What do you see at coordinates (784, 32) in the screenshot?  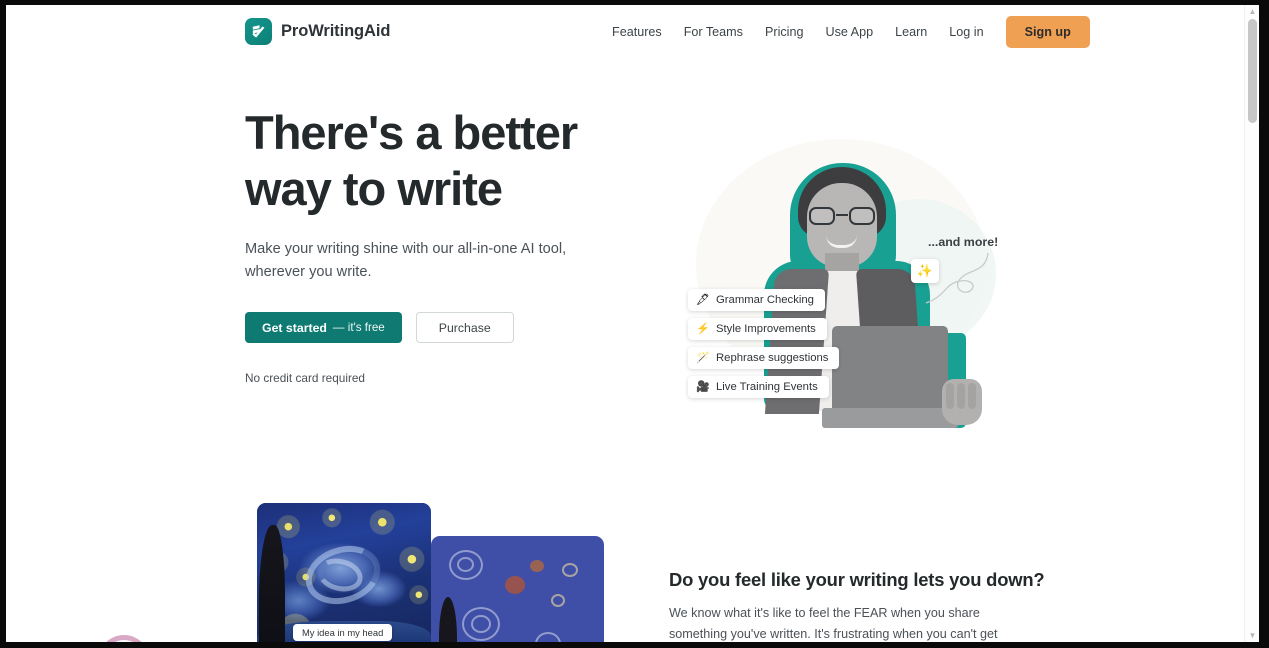 I see `nav-item-pricing: Pricing` at bounding box center [784, 32].